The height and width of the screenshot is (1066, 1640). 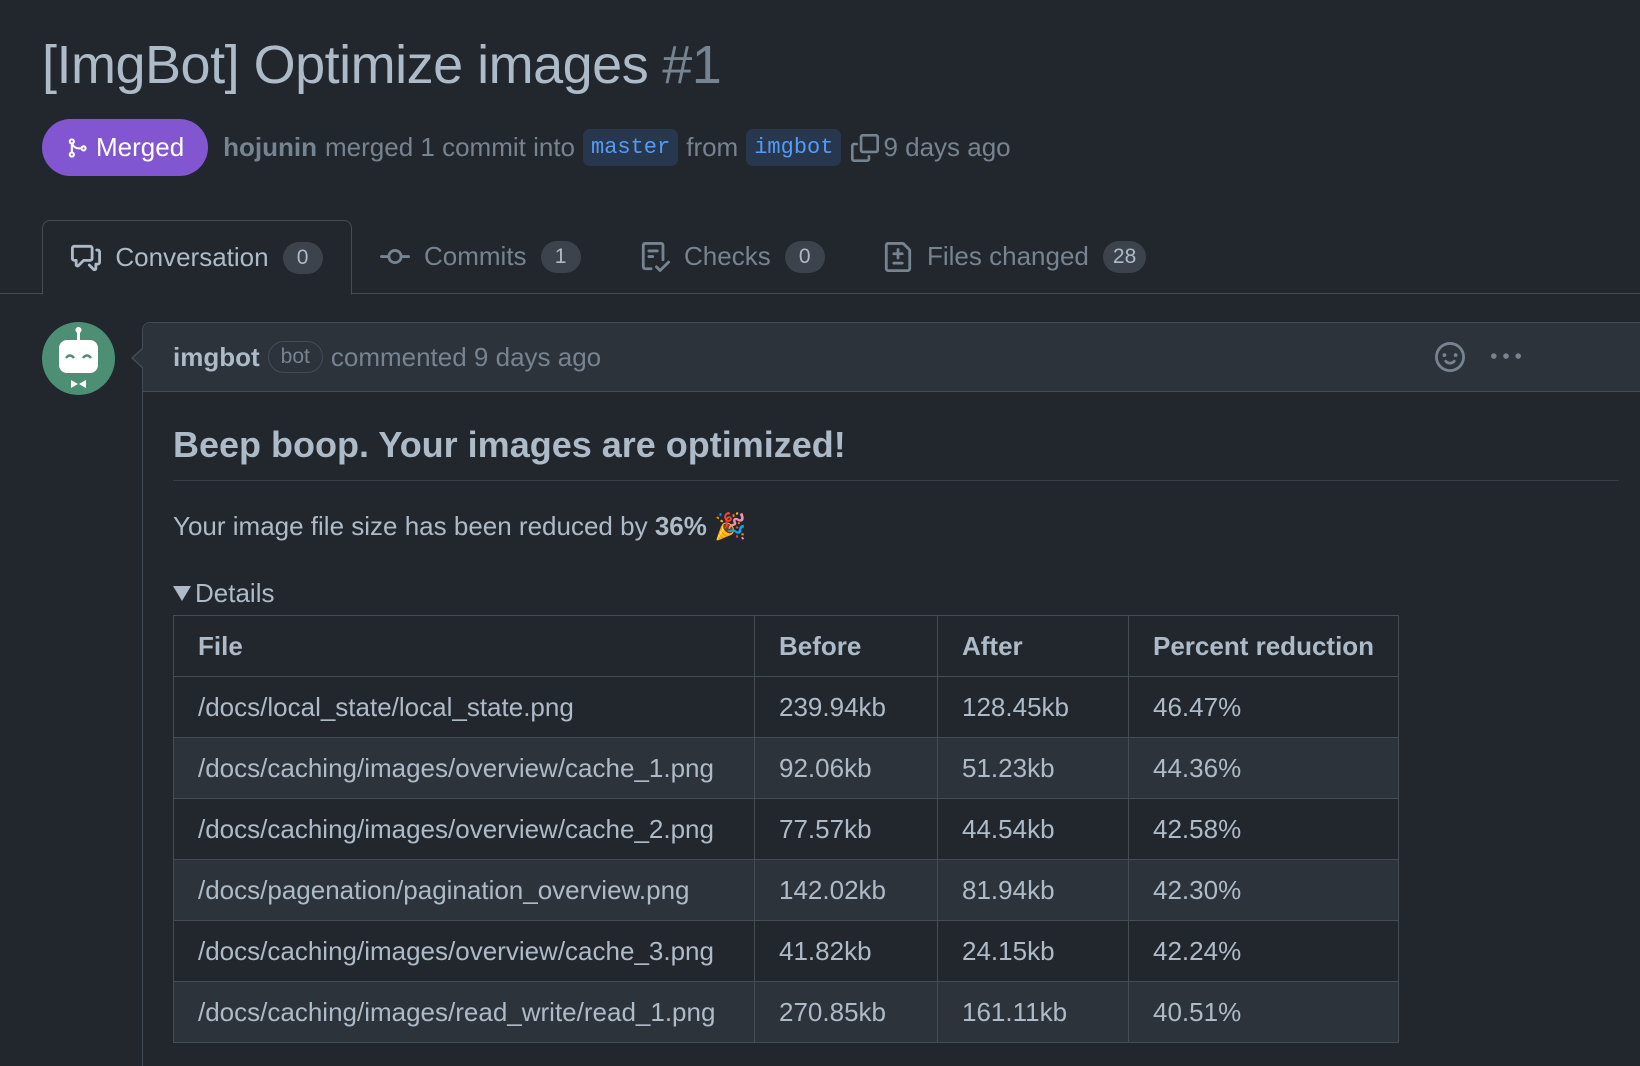 I want to click on head-branch-link: imgbot, so click(x=794, y=147).